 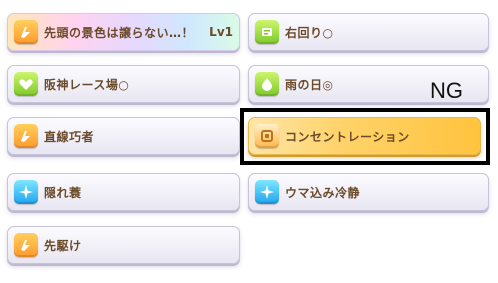 What do you see at coordinates (365, 136) in the screenshot?
I see `highlight-box` at bounding box center [365, 136].